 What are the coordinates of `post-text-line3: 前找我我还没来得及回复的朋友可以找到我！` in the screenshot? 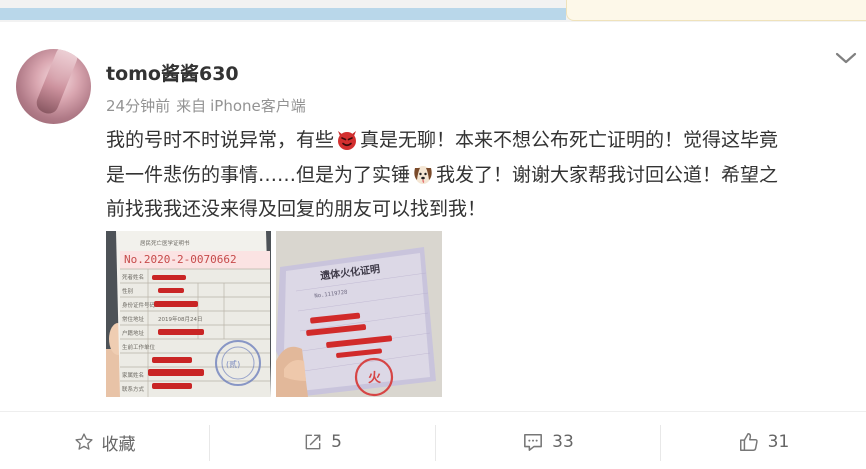 It's located at (296, 209).